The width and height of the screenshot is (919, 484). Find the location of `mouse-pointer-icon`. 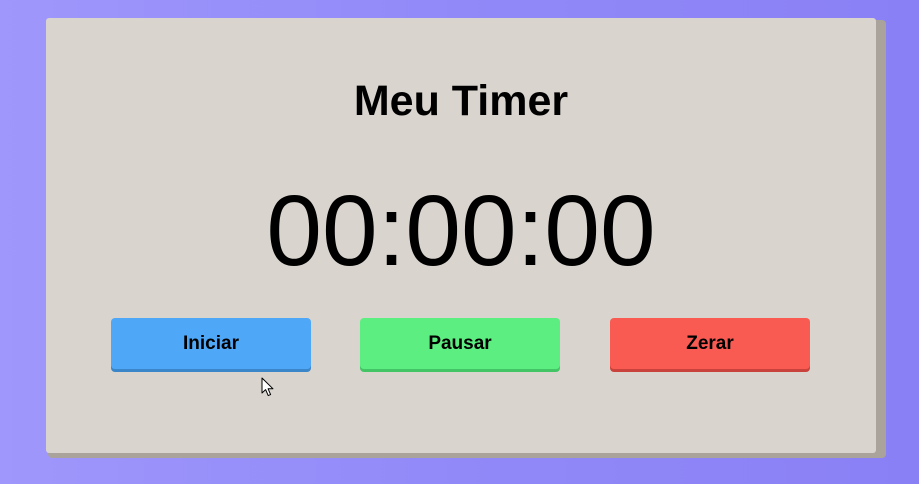

mouse-pointer-icon is located at coordinates (267, 387).